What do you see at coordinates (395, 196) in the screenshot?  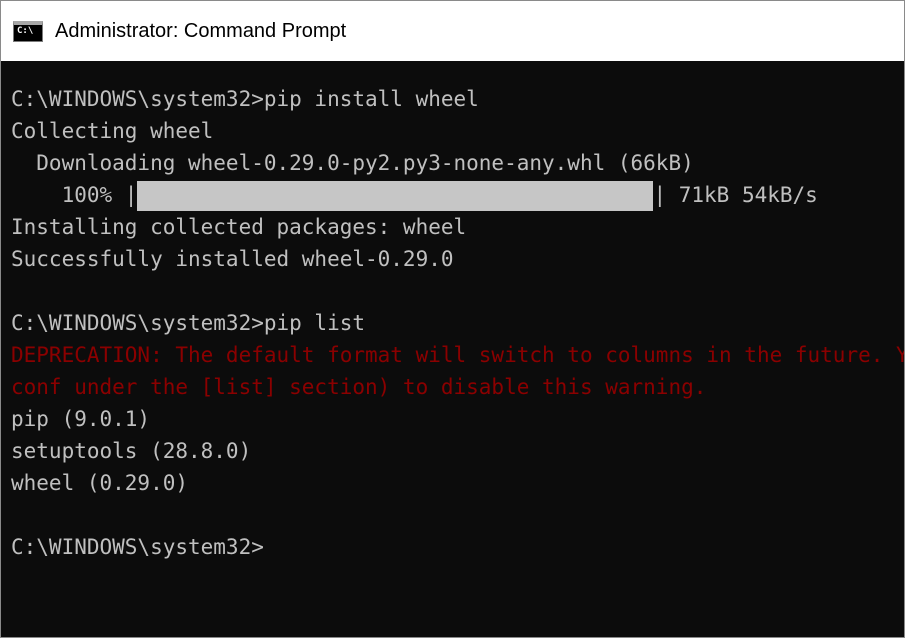 I see `progress-bar` at bounding box center [395, 196].